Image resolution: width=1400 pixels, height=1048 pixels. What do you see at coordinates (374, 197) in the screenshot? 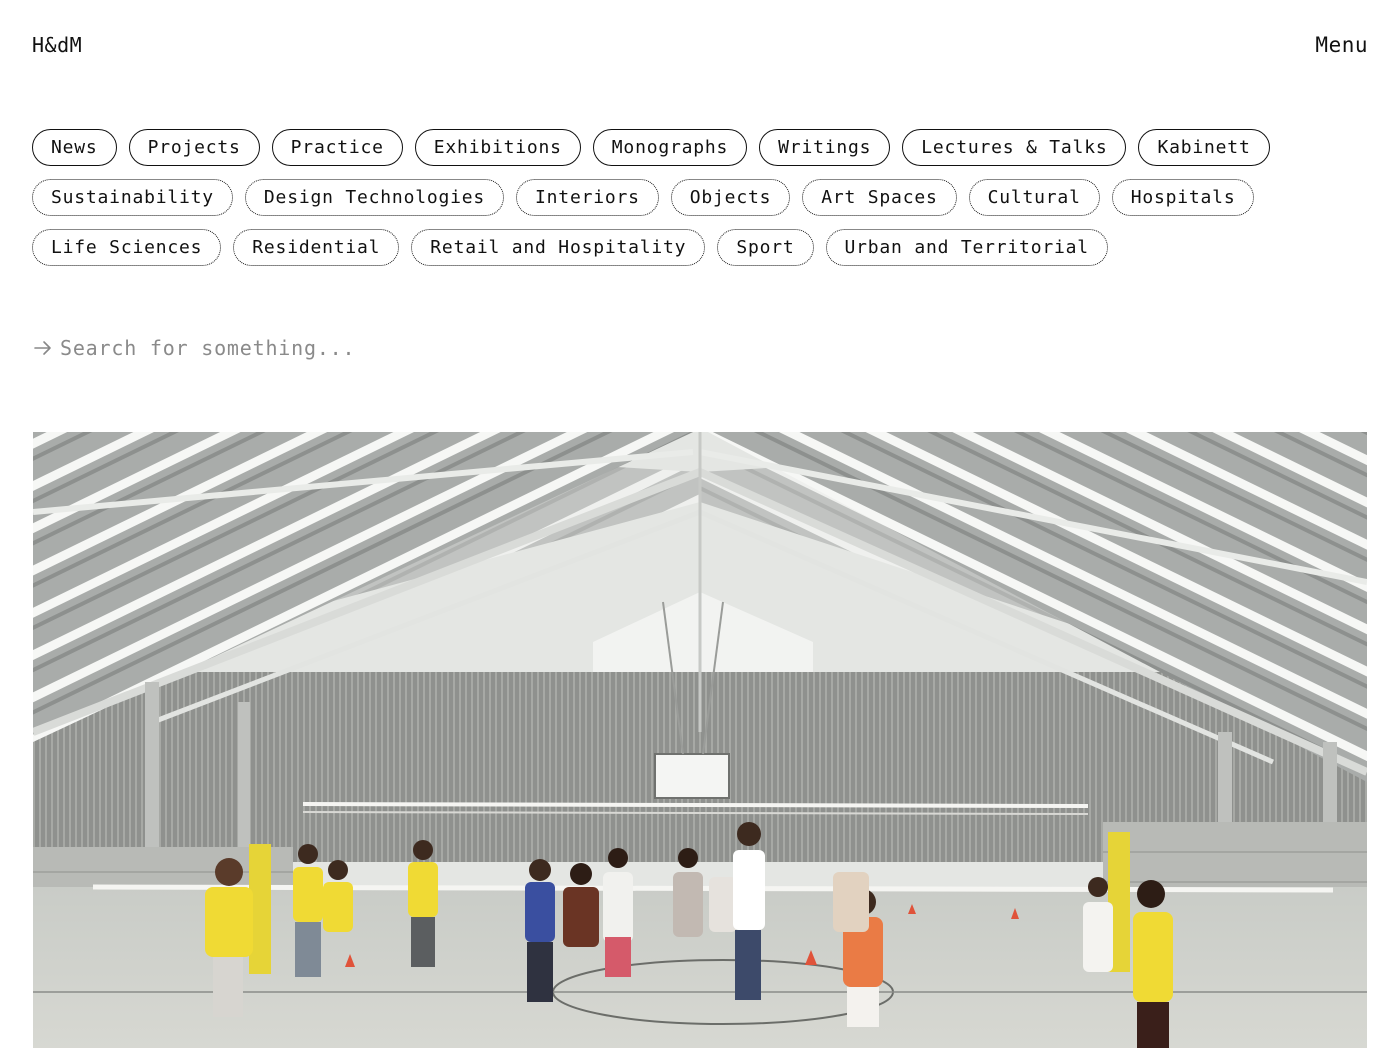
I see `tag-design-technologies: Design Technologies` at bounding box center [374, 197].